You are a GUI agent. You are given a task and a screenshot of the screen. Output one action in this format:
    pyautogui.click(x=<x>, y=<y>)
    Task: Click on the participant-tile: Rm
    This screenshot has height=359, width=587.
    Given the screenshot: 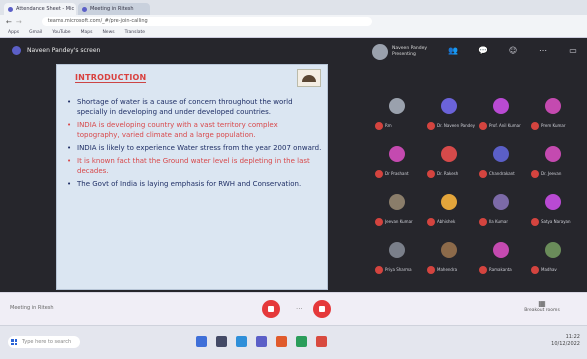 What is the action you would take?
    pyautogui.click(x=397, y=112)
    